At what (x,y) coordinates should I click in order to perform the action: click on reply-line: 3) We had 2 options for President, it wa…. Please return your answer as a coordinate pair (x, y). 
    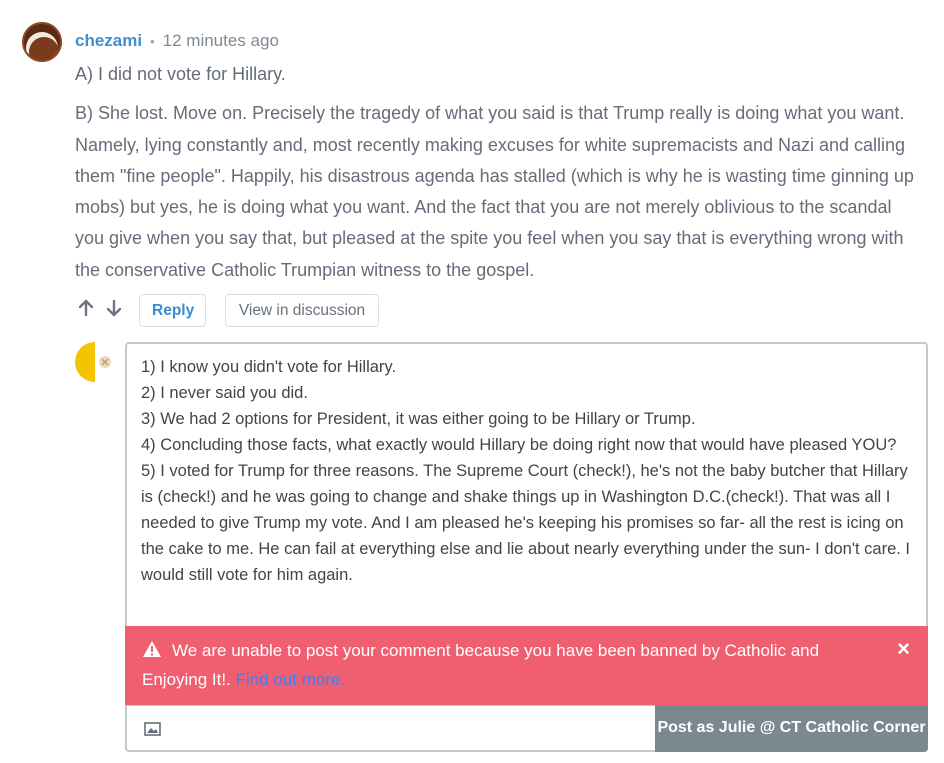
    Looking at the image, I should click on (418, 419).